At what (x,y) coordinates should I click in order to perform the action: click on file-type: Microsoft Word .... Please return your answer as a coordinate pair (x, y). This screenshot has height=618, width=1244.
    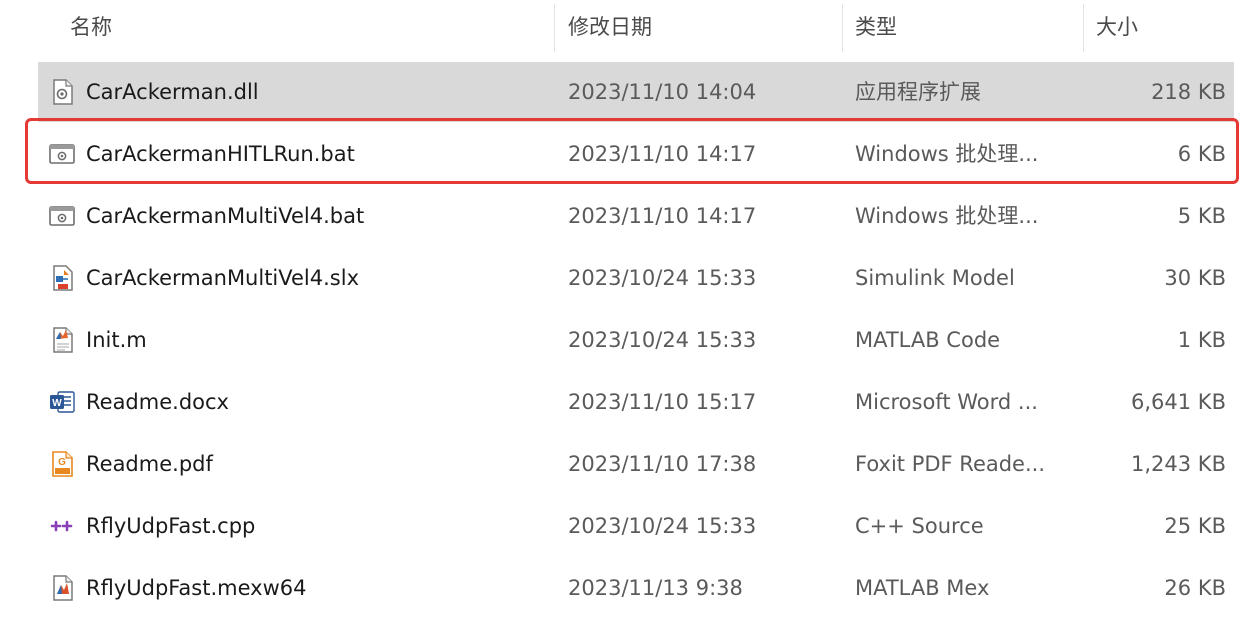
    Looking at the image, I should click on (946, 402).